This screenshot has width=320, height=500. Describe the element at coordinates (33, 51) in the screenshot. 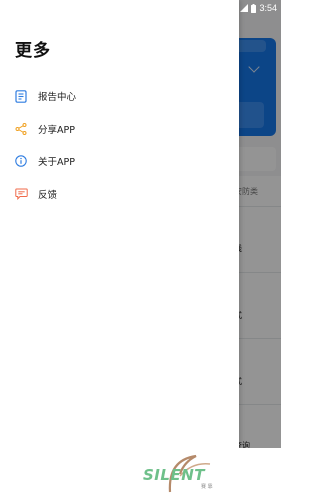

I see `drawer-title: 更多` at that location.